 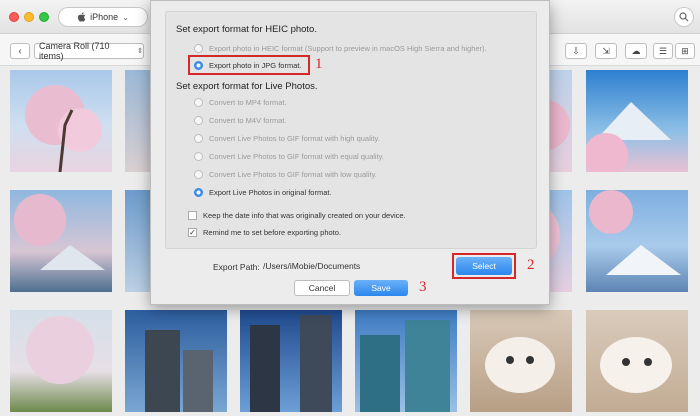 I want to click on list-icon: ☰, so click(x=663, y=50).